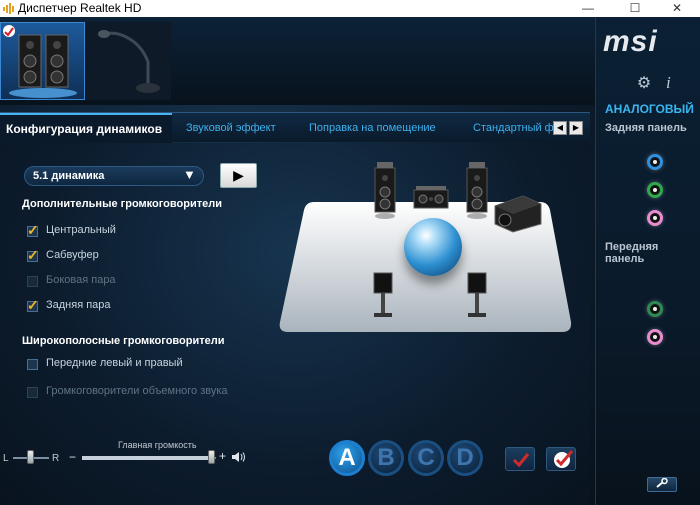  Describe the element at coordinates (9, 31) in the screenshot. I see `selected-check-icon` at that location.